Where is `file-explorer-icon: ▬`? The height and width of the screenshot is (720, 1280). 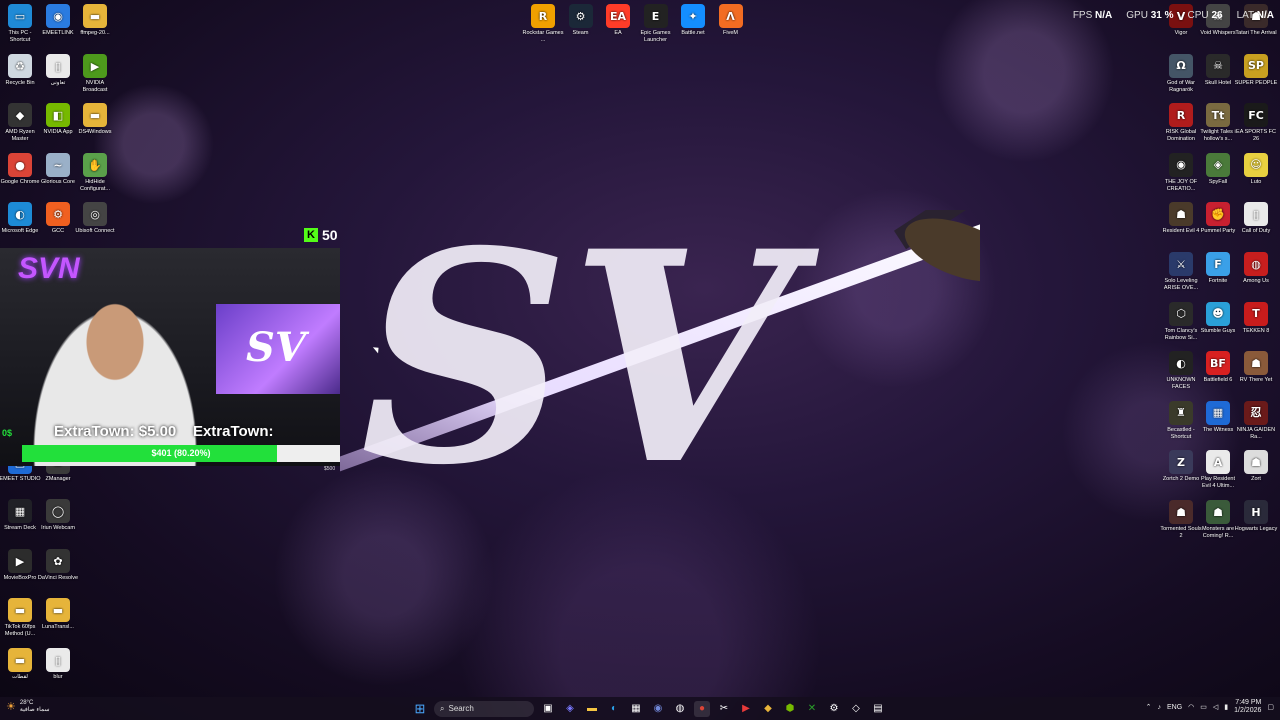 file-explorer-icon: ▬ is located at coordinates (592, 709).